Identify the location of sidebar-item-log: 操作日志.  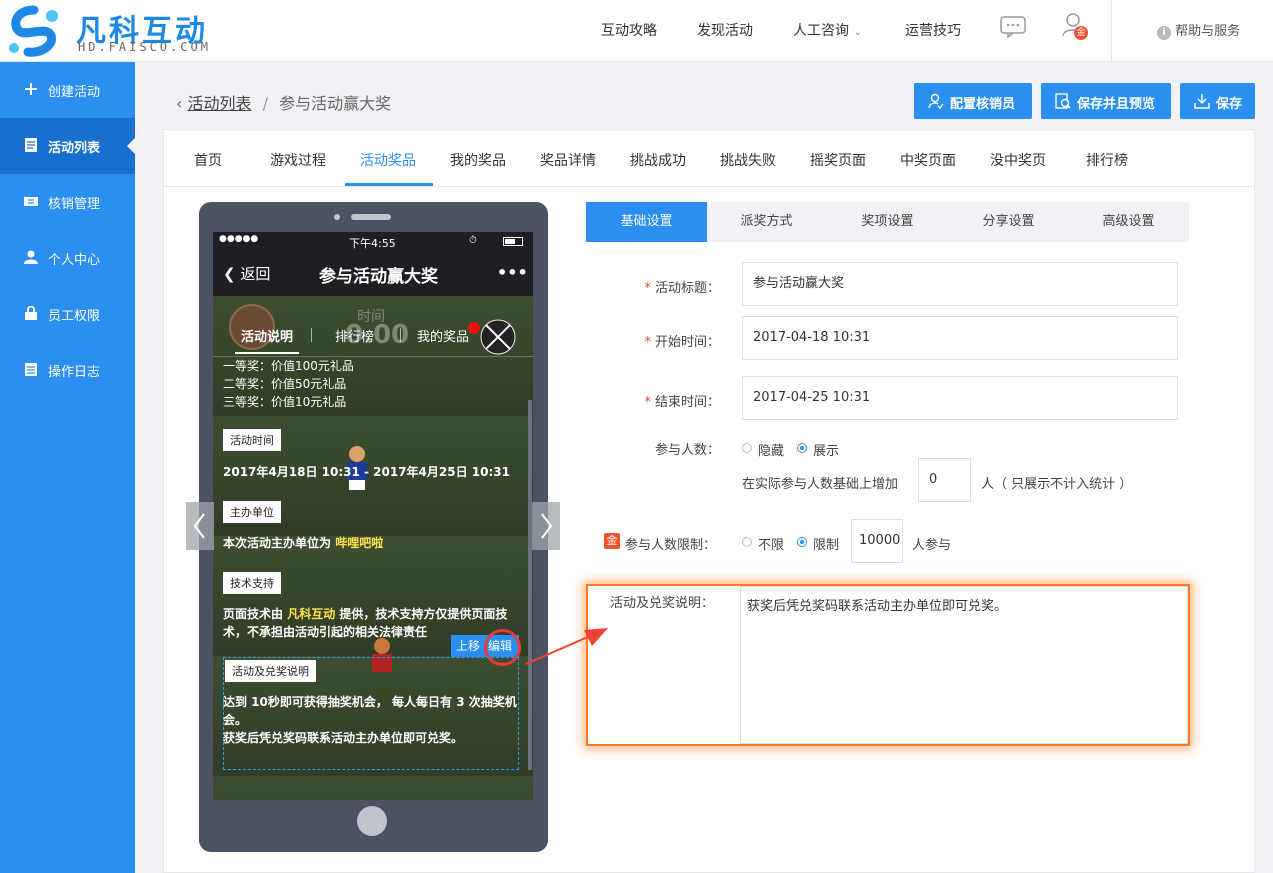
(67, 370).